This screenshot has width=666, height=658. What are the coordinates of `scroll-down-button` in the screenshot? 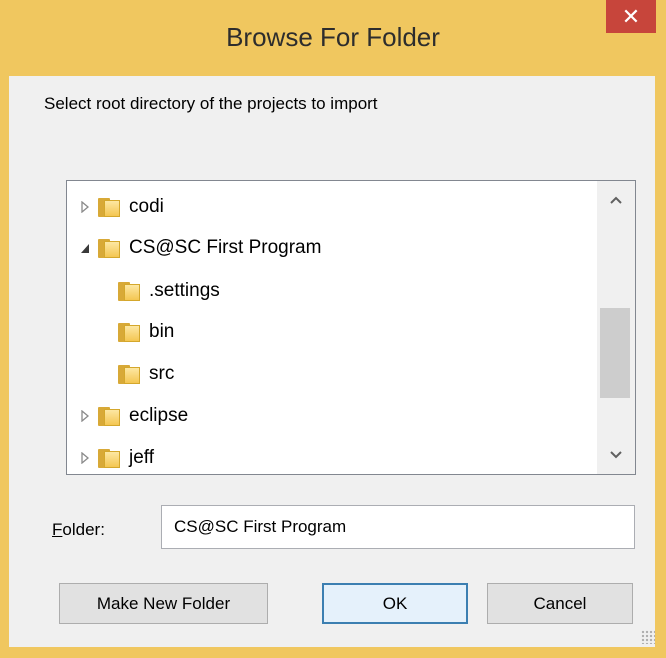 It's located at (616, 455).